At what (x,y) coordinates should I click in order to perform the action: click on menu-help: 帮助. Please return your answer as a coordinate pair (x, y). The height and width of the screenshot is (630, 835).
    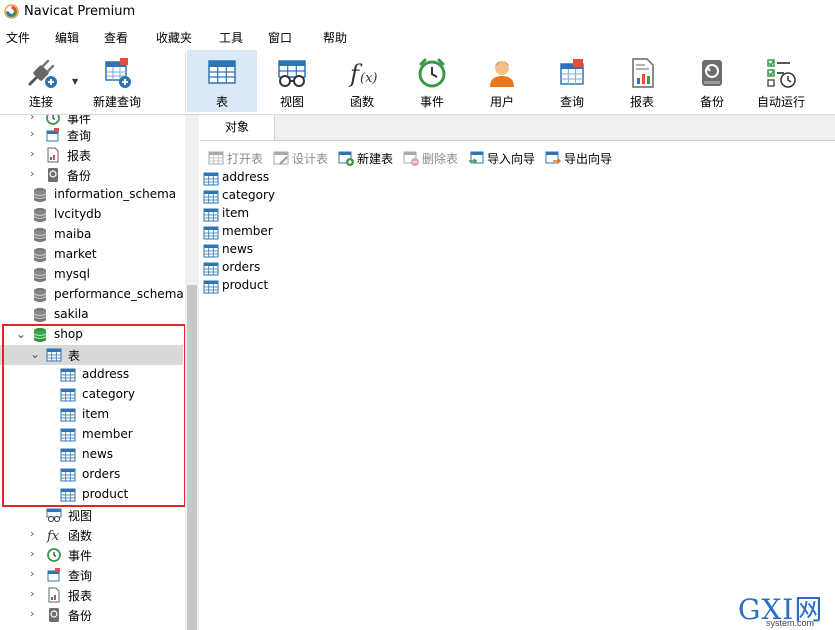
    Looking at the image, I should click on (335, 37).